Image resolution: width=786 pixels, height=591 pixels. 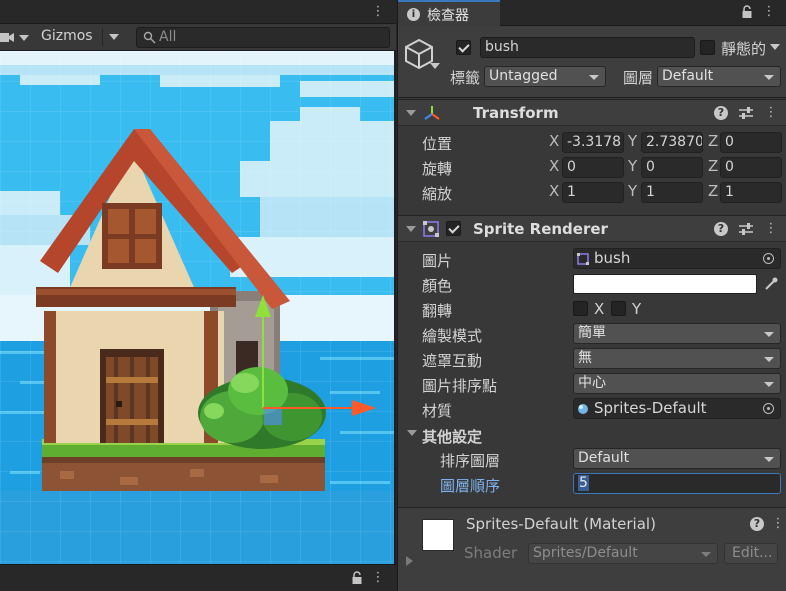 I want to click on eyedropper-icon, so click(x=771, y=284).